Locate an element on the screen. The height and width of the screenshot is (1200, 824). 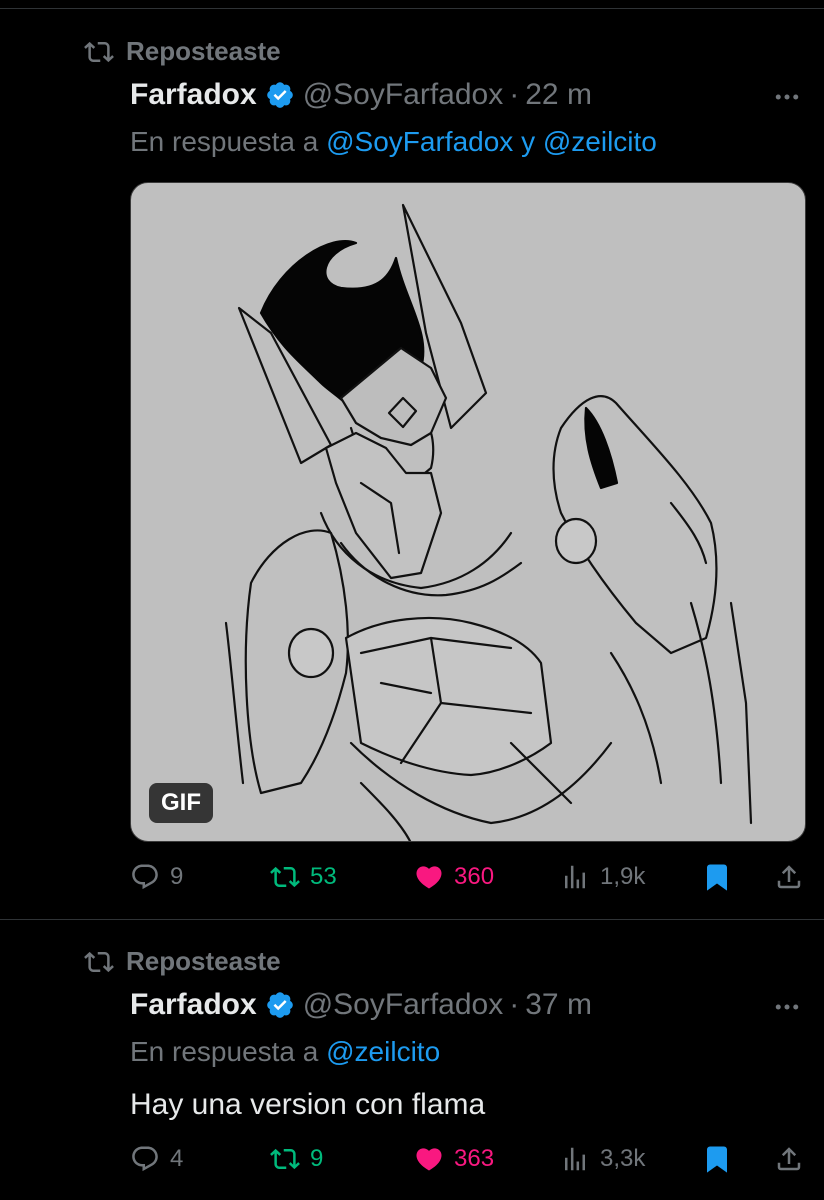
like-button: 360 is located at coordinates (454, 877).